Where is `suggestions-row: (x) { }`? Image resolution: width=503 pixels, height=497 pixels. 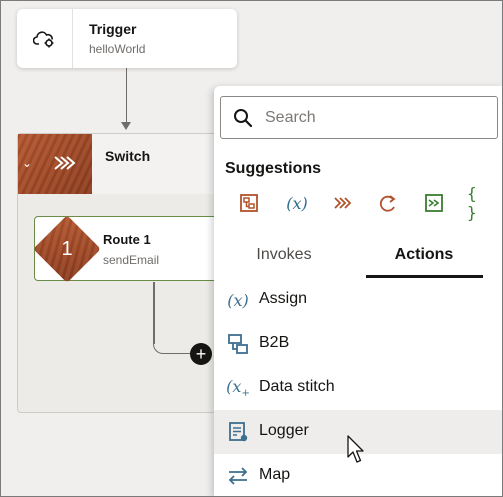 suggestions-row: (x) { } is located at coordinates (360, 203).